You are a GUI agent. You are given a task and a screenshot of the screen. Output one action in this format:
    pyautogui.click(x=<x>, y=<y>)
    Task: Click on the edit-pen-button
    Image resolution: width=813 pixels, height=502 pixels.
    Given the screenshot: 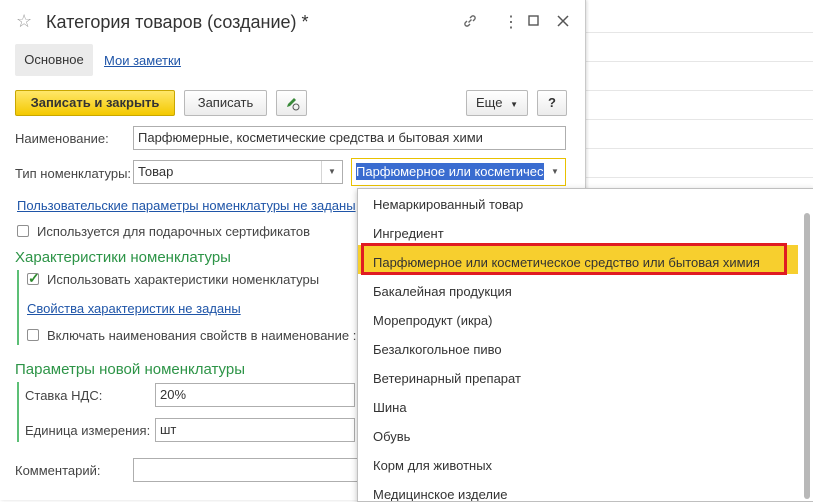 What is the action you would take?
    pyautogui.click(x=291, y=103)
    